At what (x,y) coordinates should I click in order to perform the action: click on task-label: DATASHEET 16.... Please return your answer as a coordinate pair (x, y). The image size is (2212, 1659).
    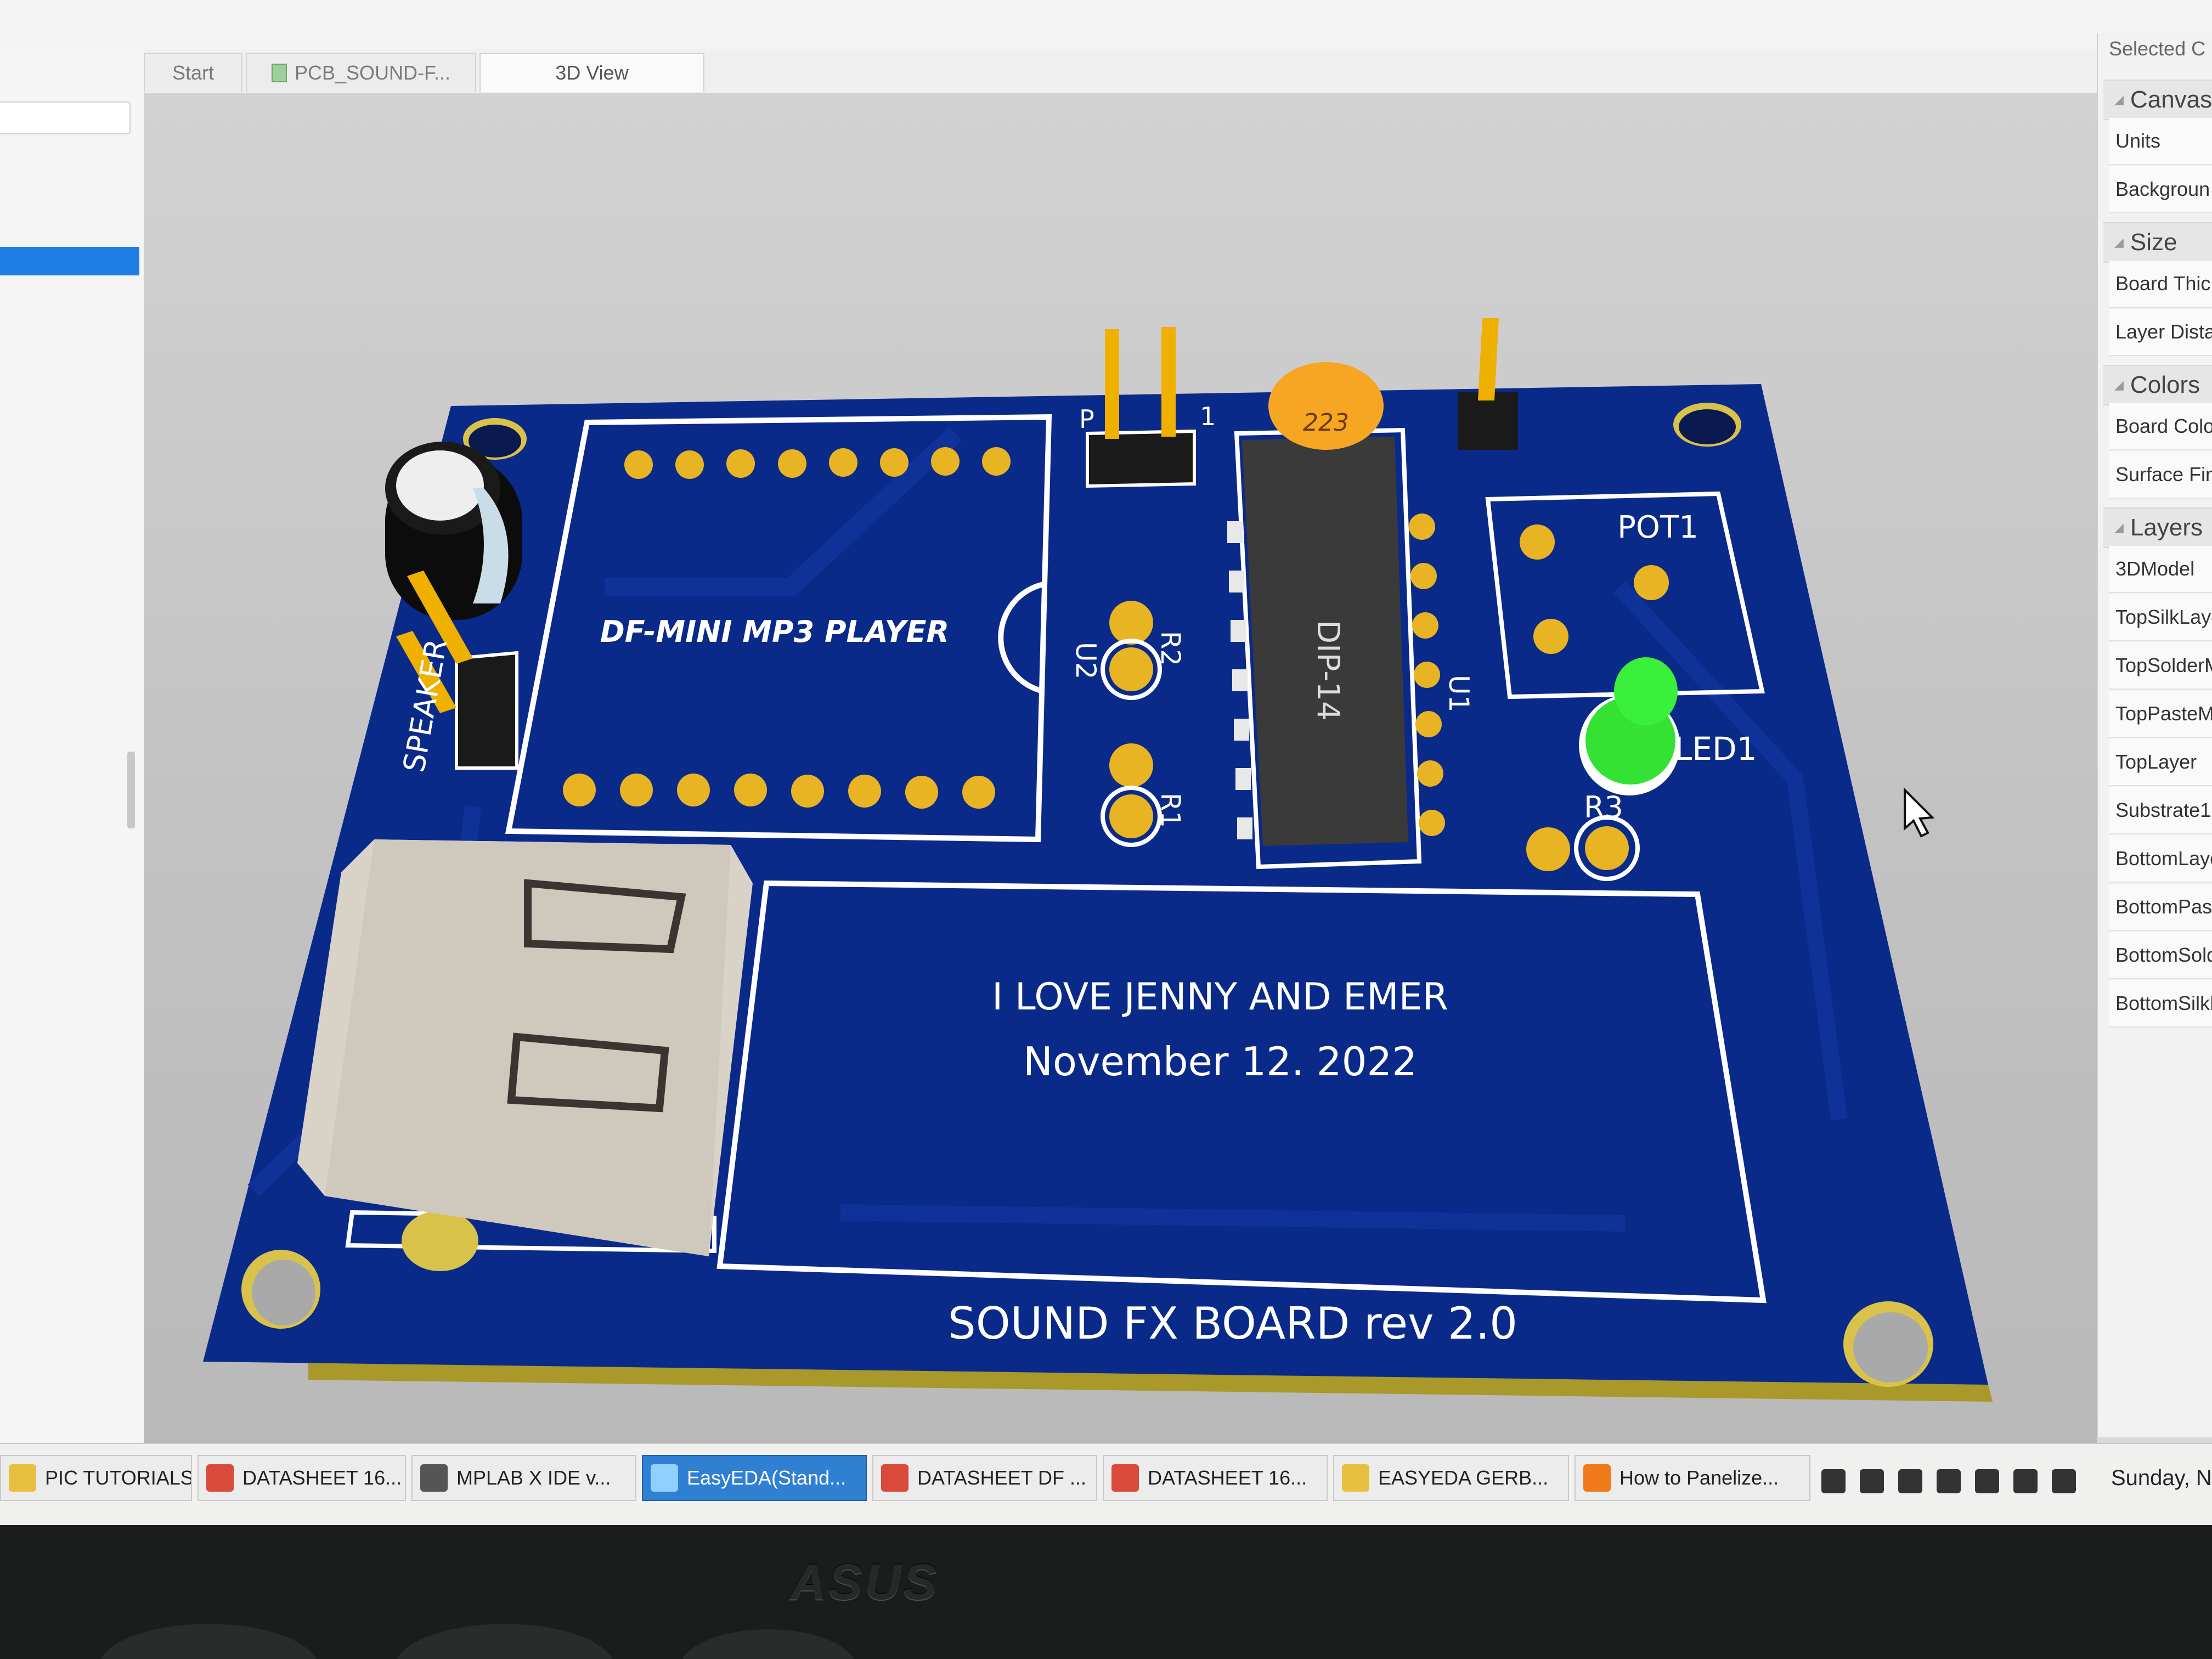
    Looking at the image, I should click on (322, 1477).